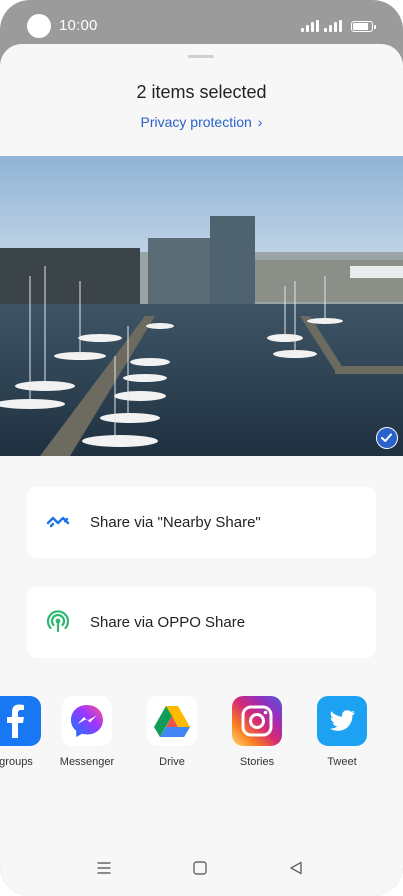 Image resolution: width=403 pixels, height=896 pixels. Describe the element at coordinates (172, 762) in the screenshot. I see `app-label: Drive` at that location.